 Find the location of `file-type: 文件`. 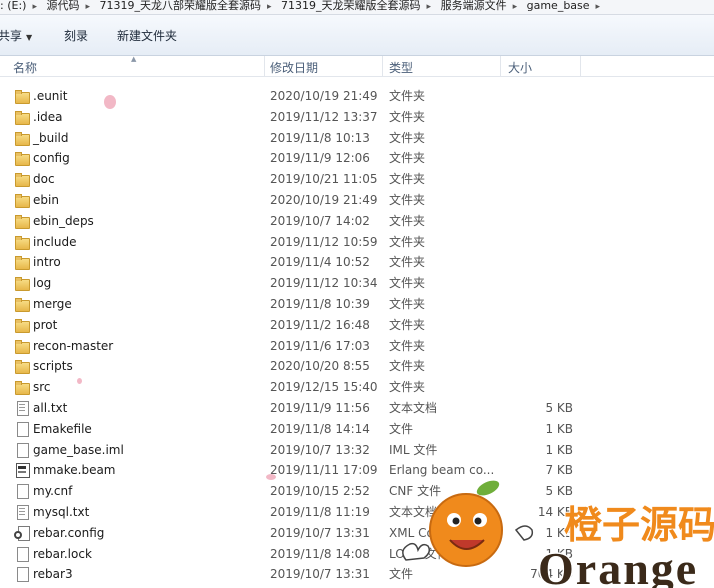

file-type: 文件 is located at coordinates (401, 428).